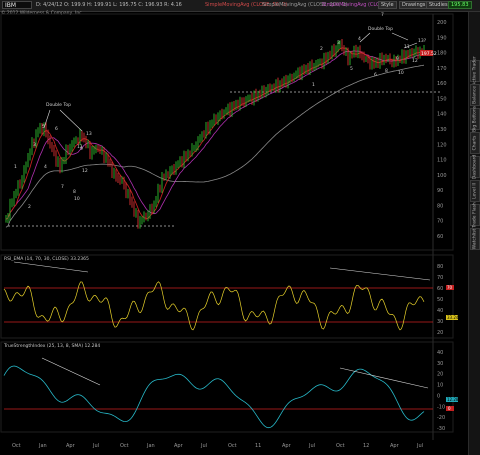 The width and height of the screenshot is (480, 455). I want to click on rsi-divergence-left, so click(51, 267).